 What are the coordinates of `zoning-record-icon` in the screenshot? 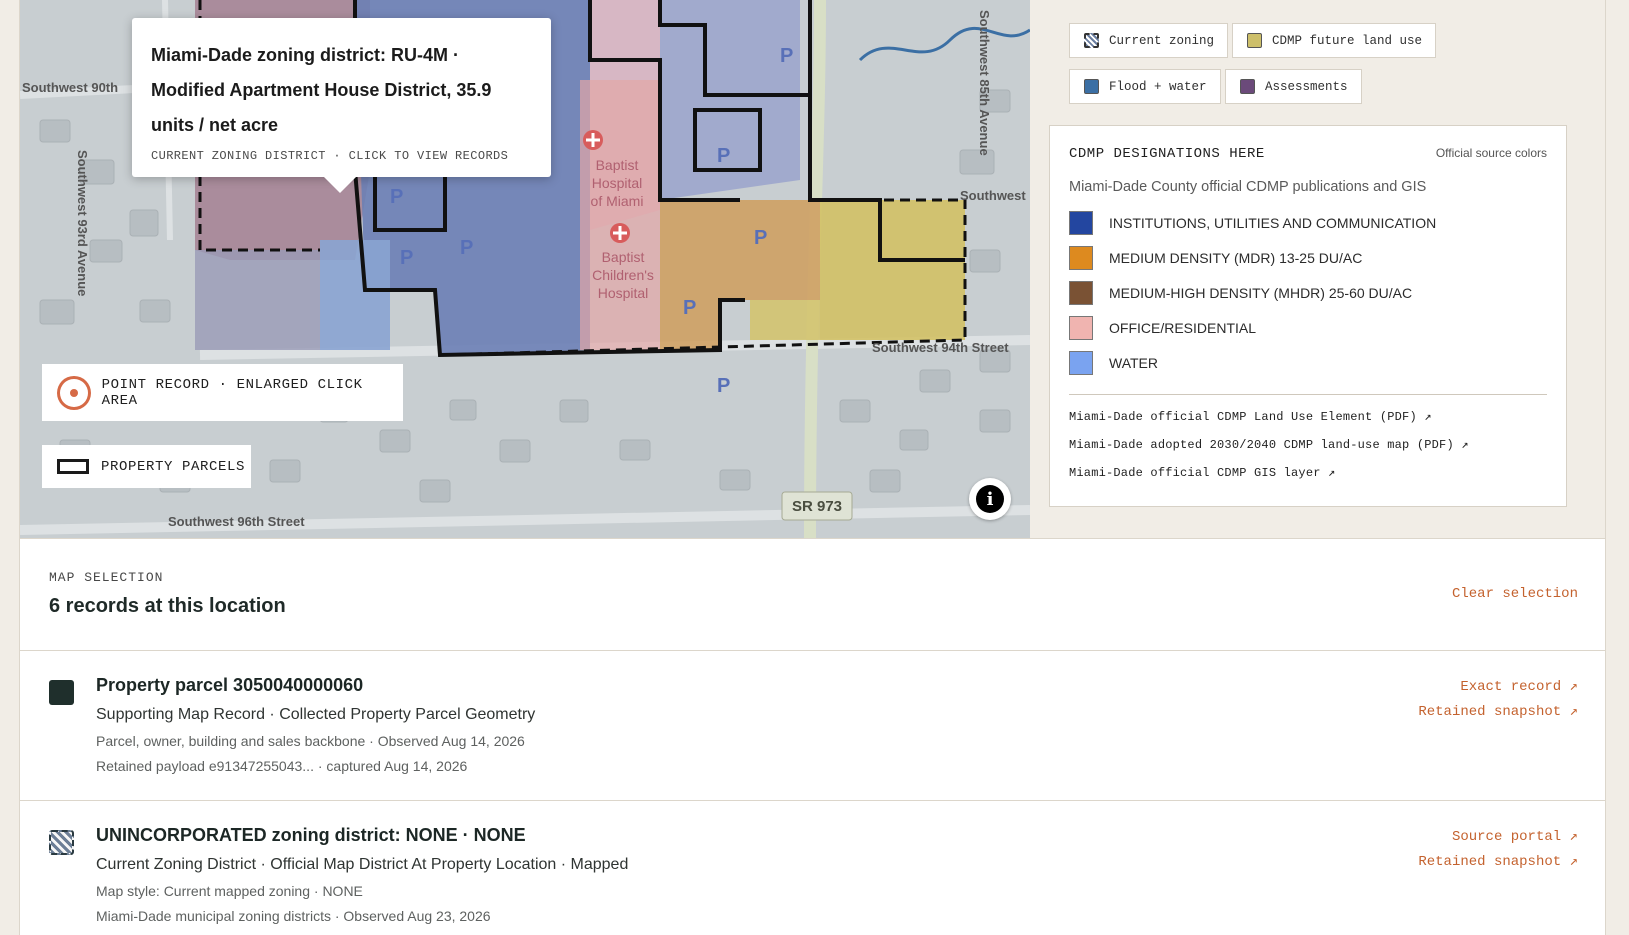 It's located at (61, 842).